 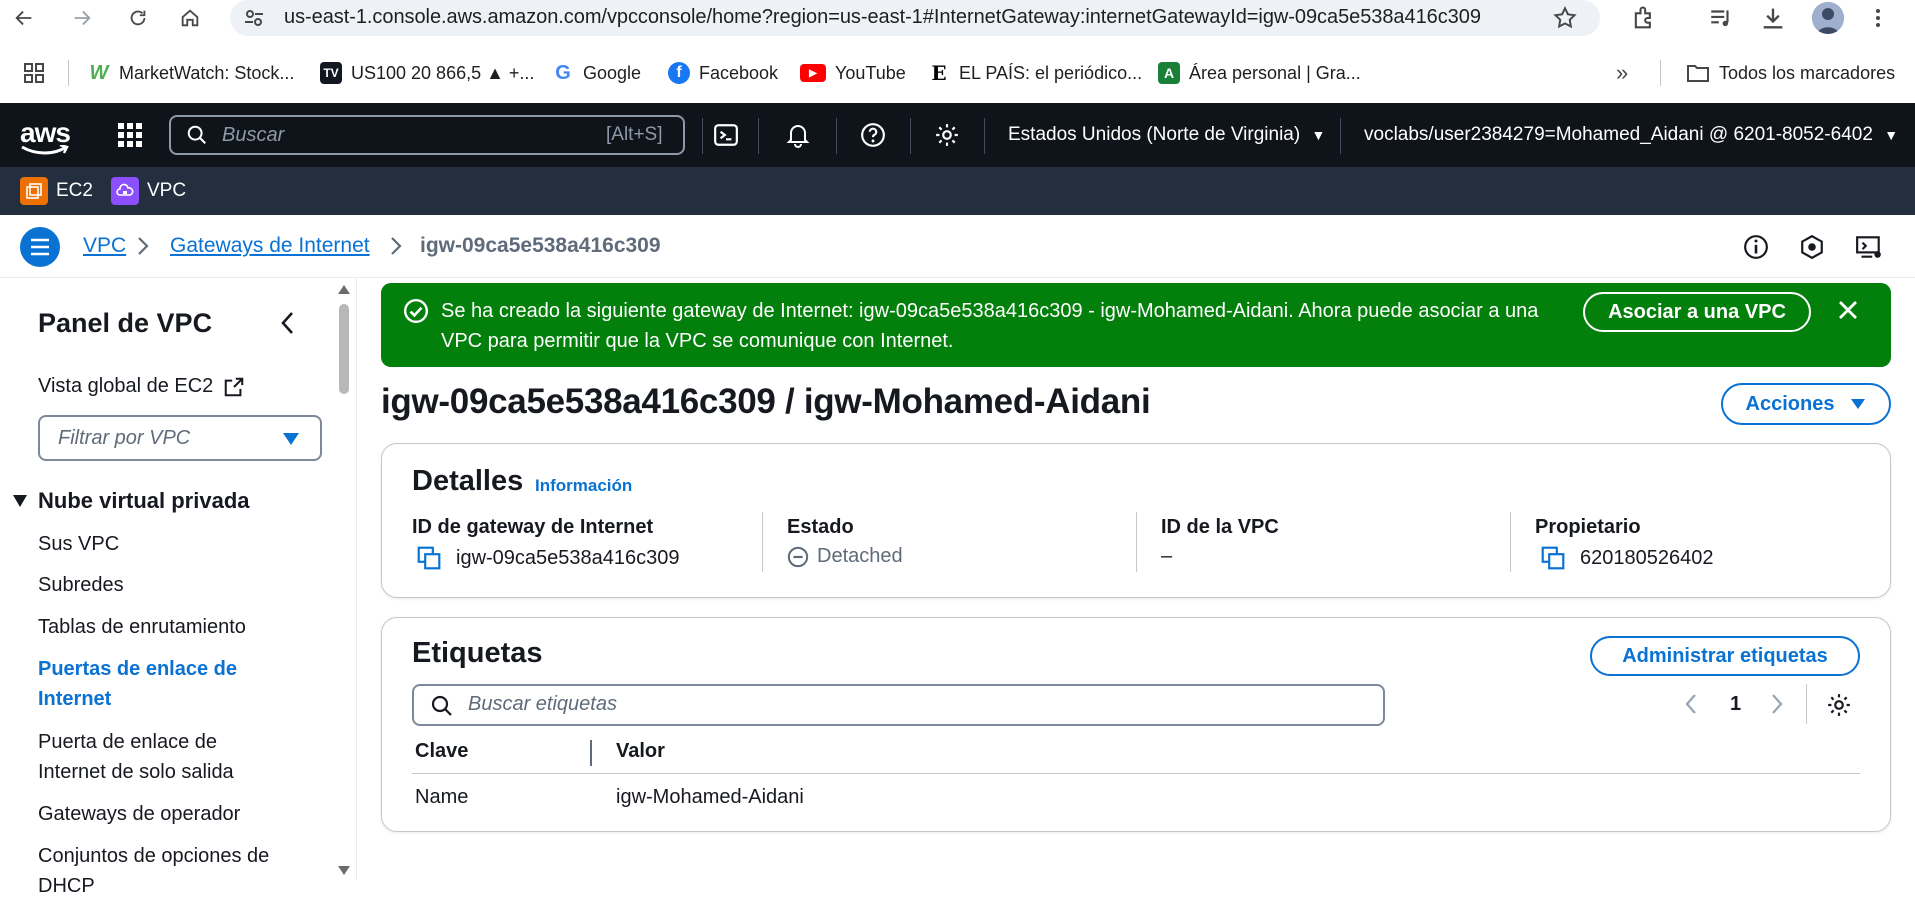 I want to click on state-value: Detached, so click(x=845, y=556).